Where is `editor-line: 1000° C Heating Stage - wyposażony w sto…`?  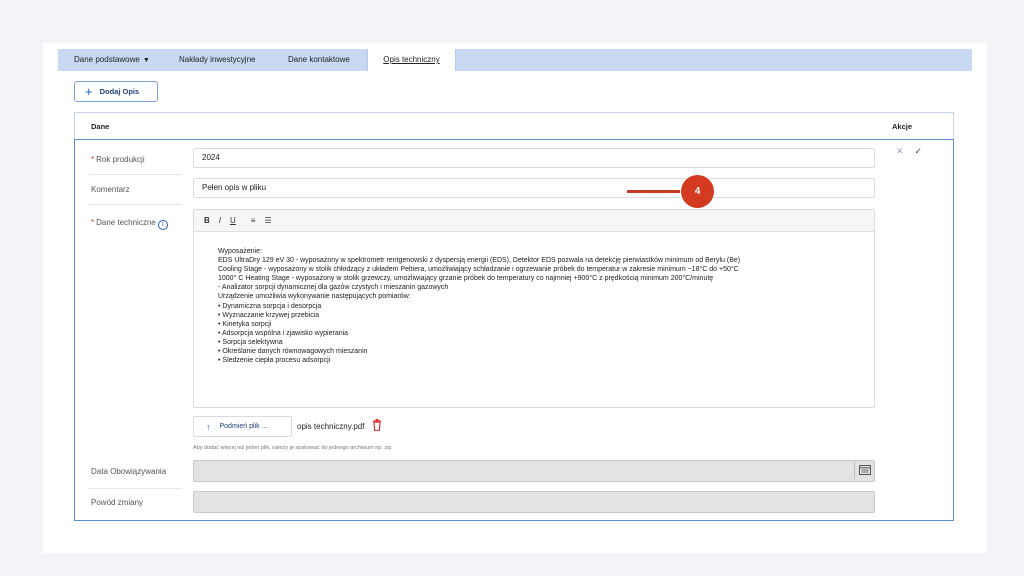
editor-line: 1000° C Heating Stage - wyposażony w sto… is located at coordinates (466, 279).